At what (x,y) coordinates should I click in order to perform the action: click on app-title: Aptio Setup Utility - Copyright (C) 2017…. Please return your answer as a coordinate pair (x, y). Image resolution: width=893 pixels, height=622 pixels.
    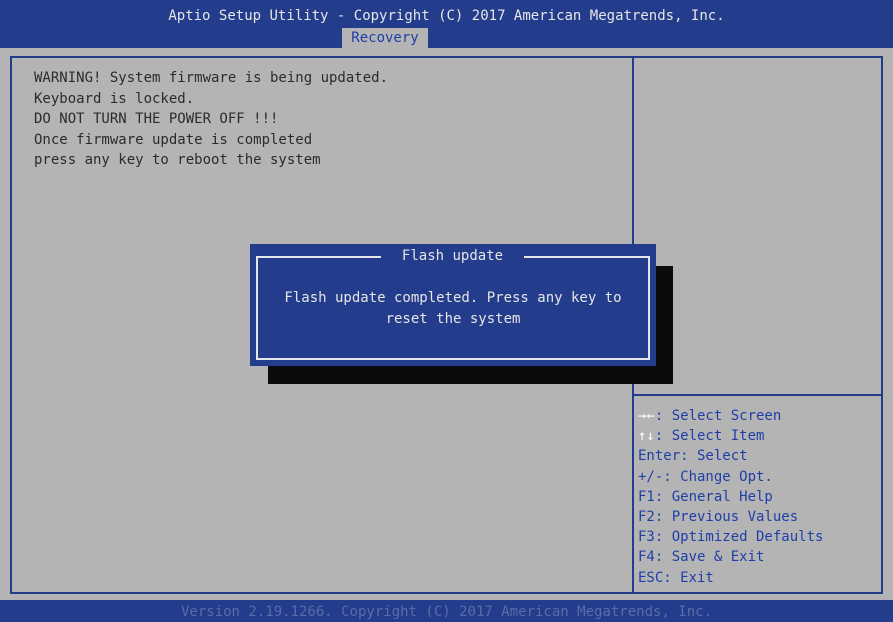
    Looking at the image, I should click on (446, 16).